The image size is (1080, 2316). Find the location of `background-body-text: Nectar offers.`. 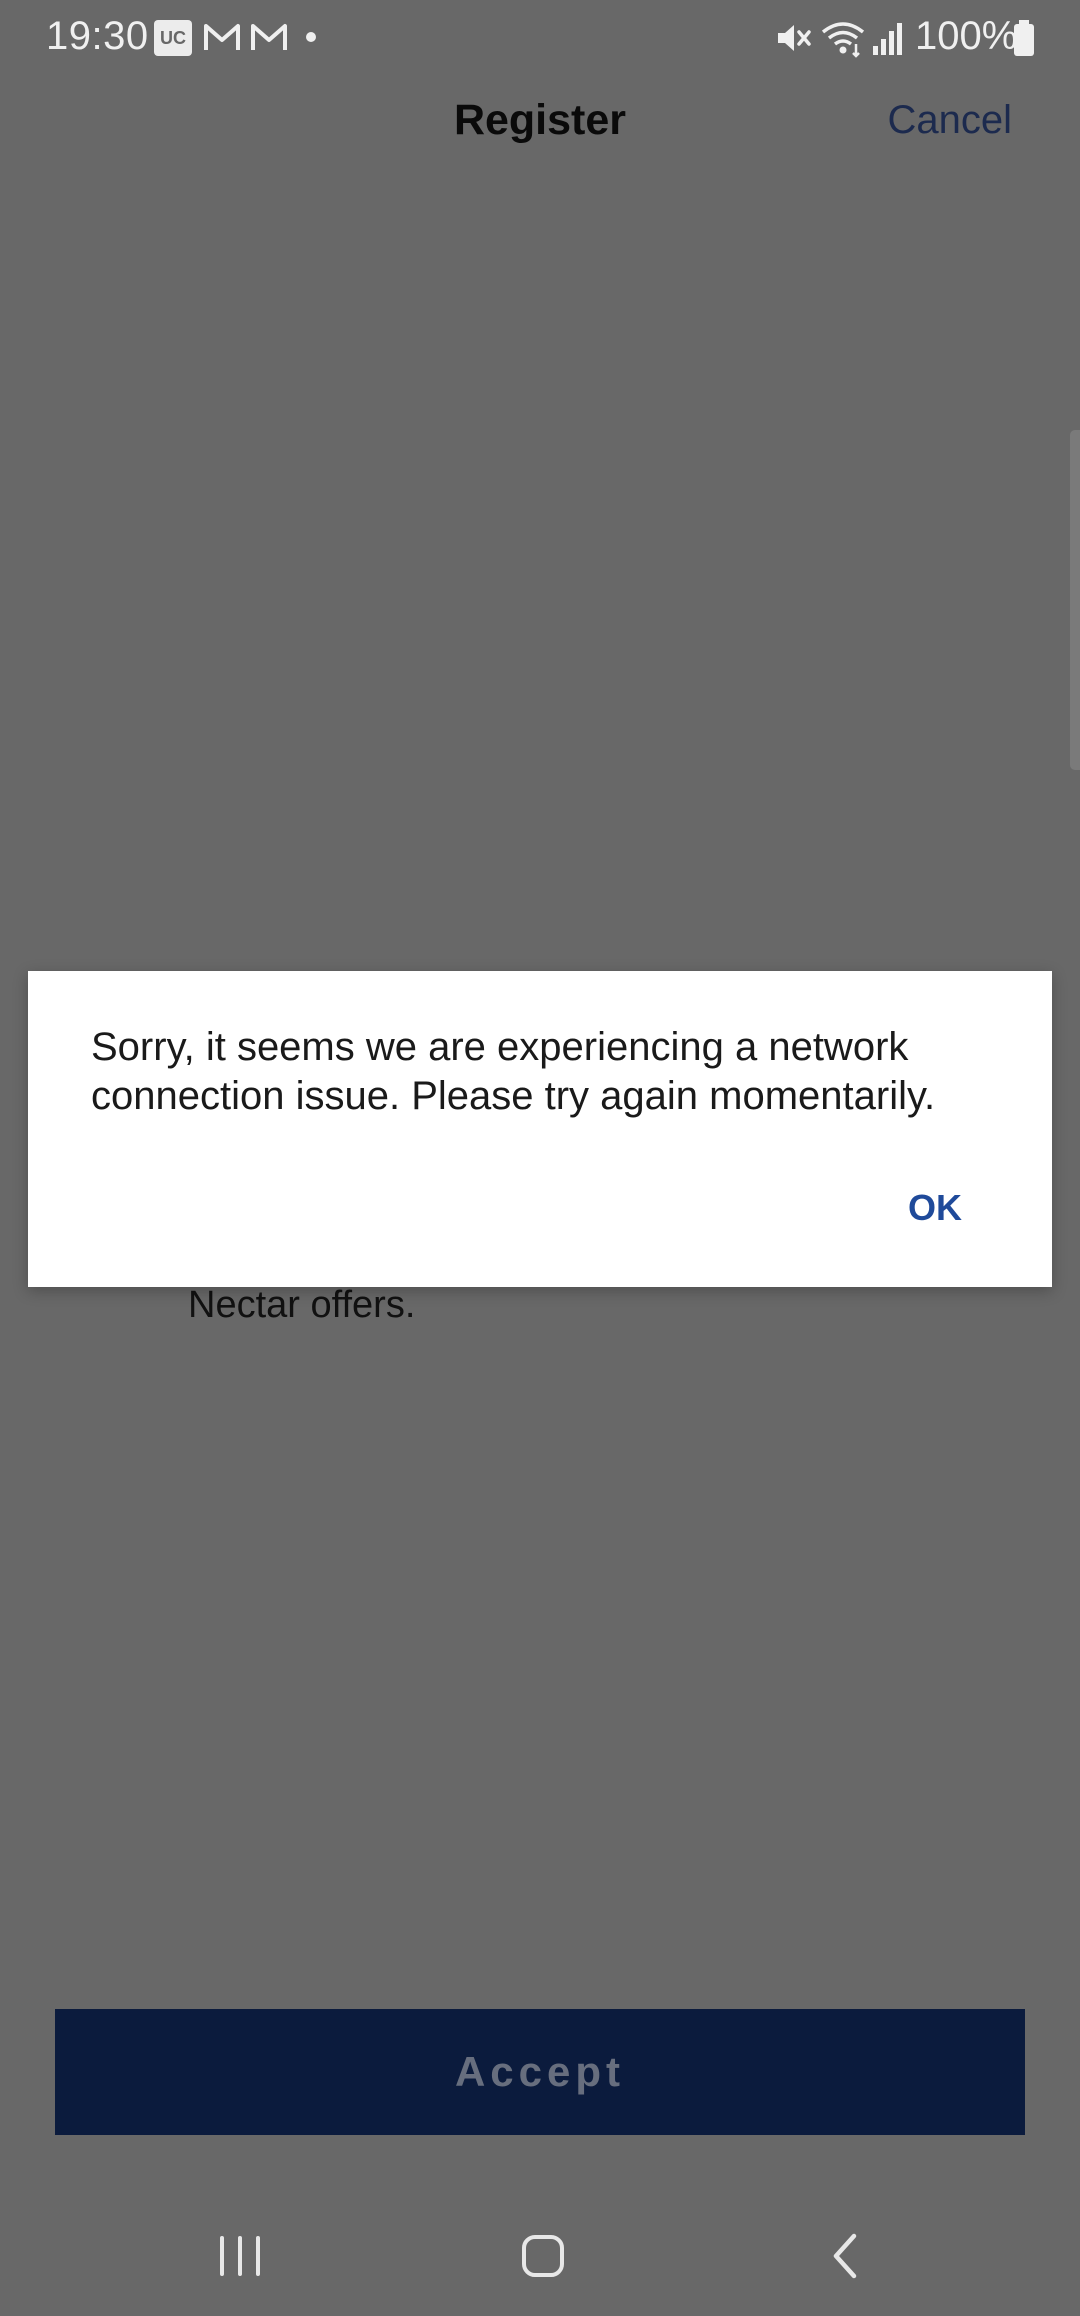

background-body-text: Nectar offers. is located at coordinates (302, 1305).